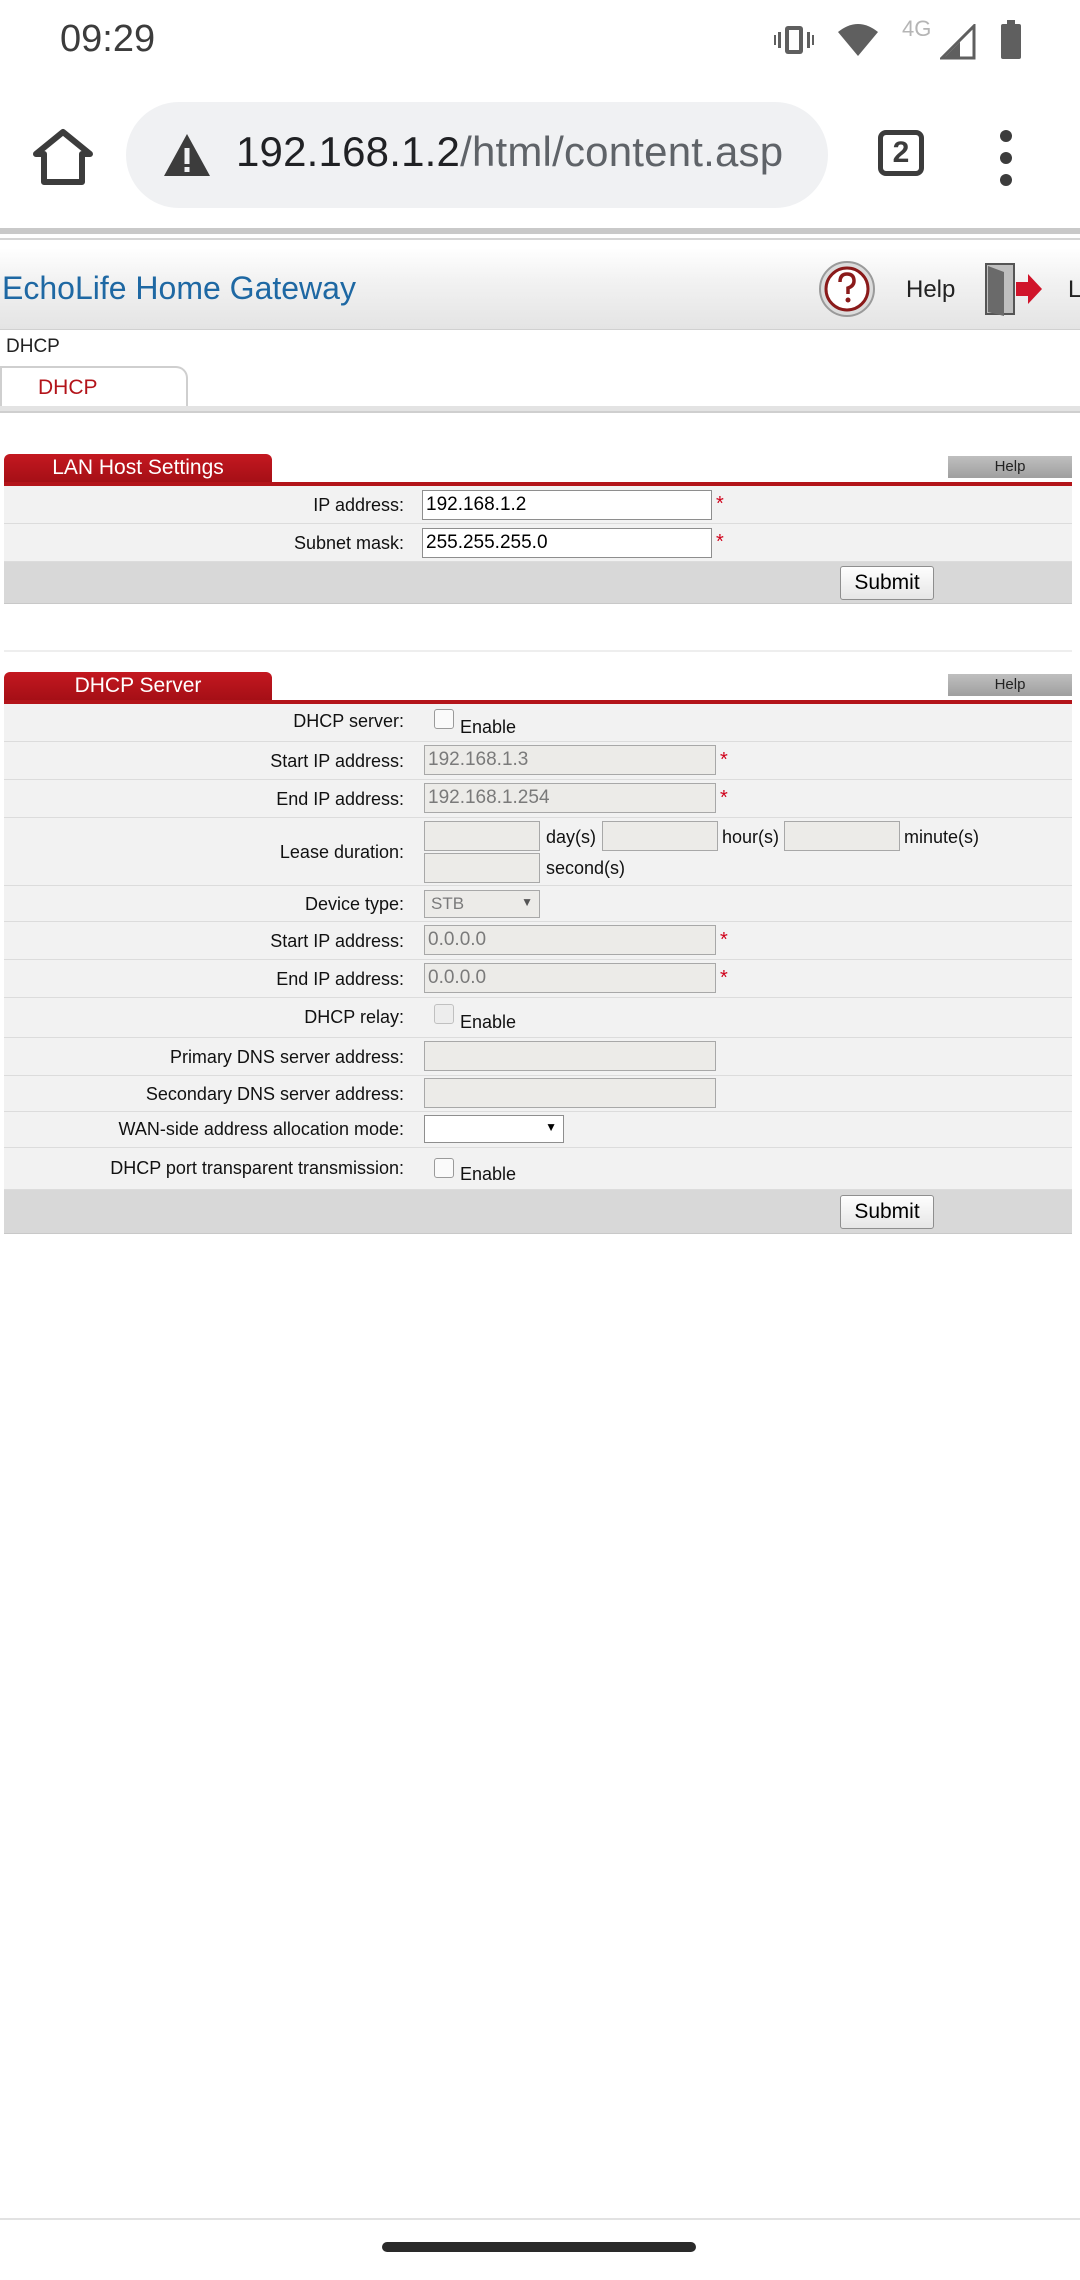  I want to click on minutes-unit: minute(s), so click(942, 837).